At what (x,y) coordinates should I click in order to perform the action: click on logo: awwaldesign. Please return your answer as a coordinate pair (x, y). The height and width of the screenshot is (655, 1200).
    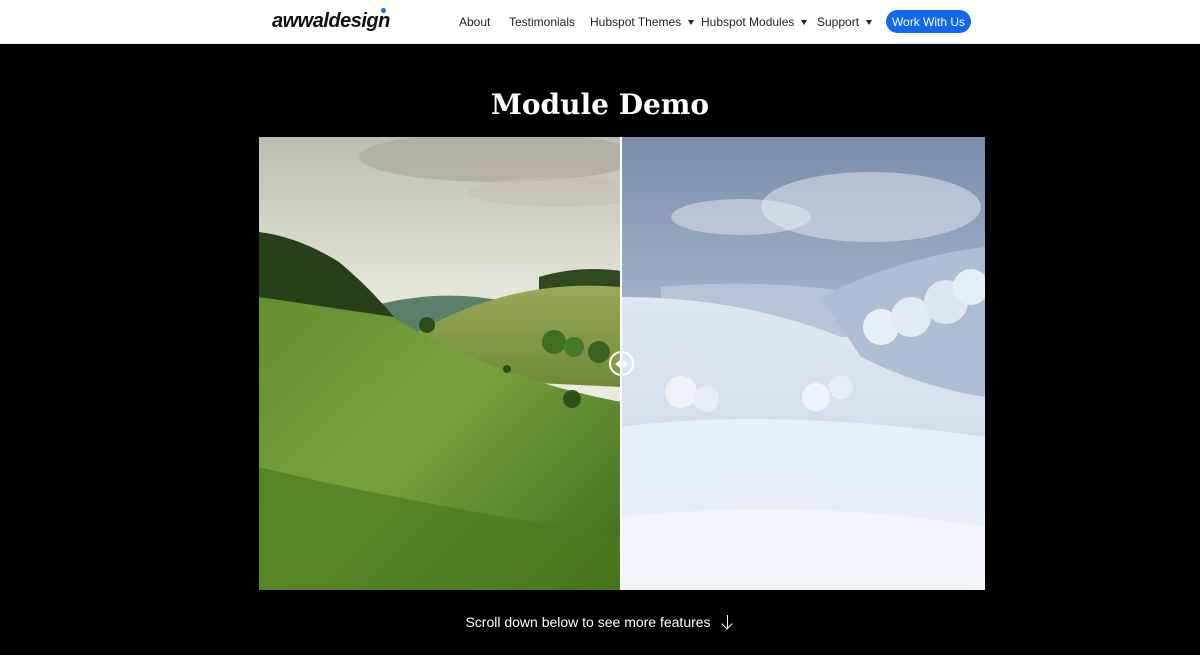
    Looking at the image, I should click on (331, 20).